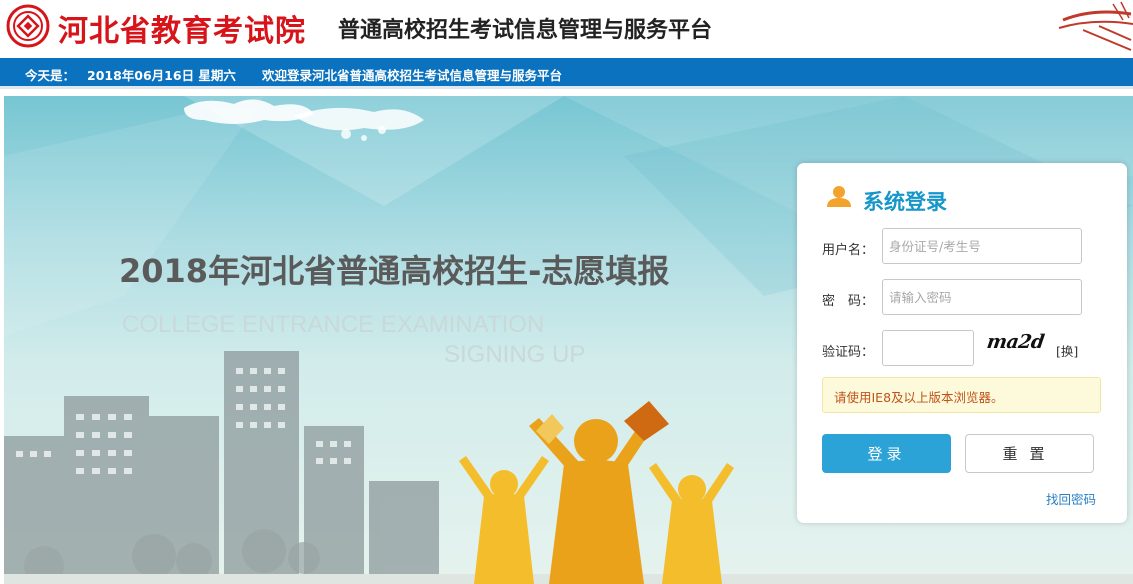 The width and height of the screenshot is (1133, 584). What do you see at coordinates (394, 271) in the screenshot?
I see `banner-title: 2018年河北省普通高校招生-志愿填报` at bounding box center [394, 271].